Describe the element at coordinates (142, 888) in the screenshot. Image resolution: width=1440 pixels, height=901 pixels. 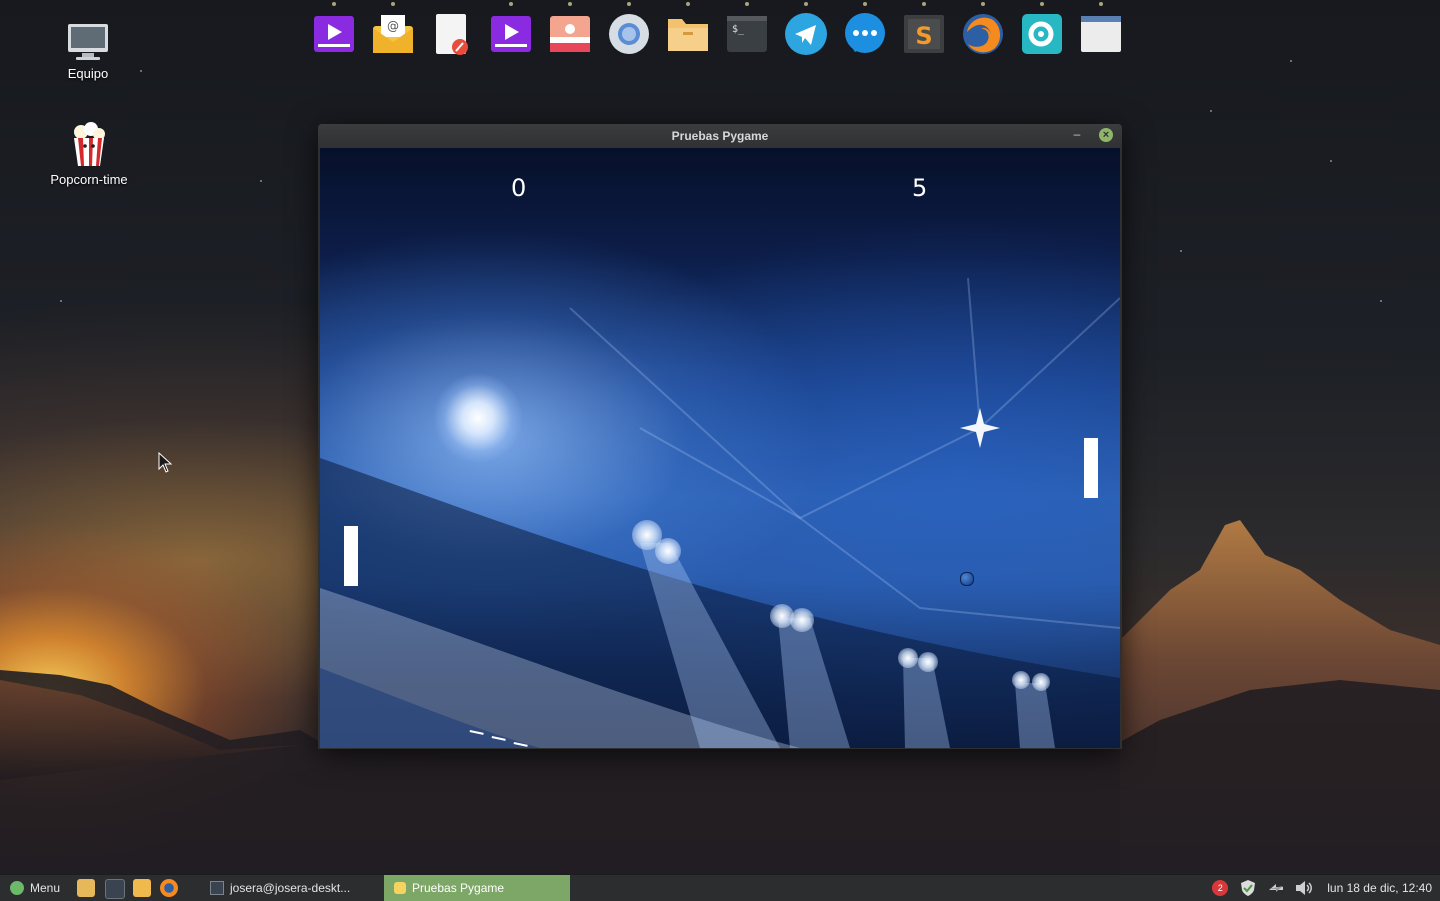
I see `files-launcher-icon` at that location.